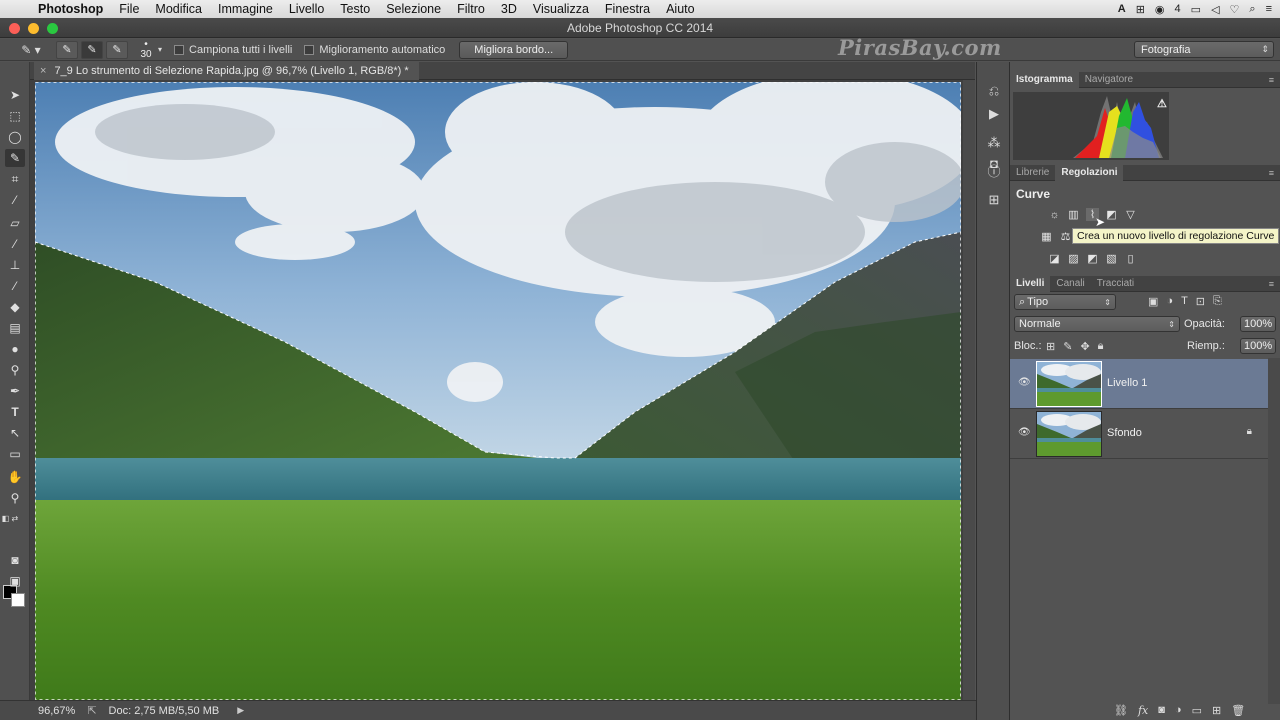  What do you see at coordinates (1178, 710) in the screenshot?
I see `new-adjustment-layer-icon: ◑` at bounding box center [1178, 710].